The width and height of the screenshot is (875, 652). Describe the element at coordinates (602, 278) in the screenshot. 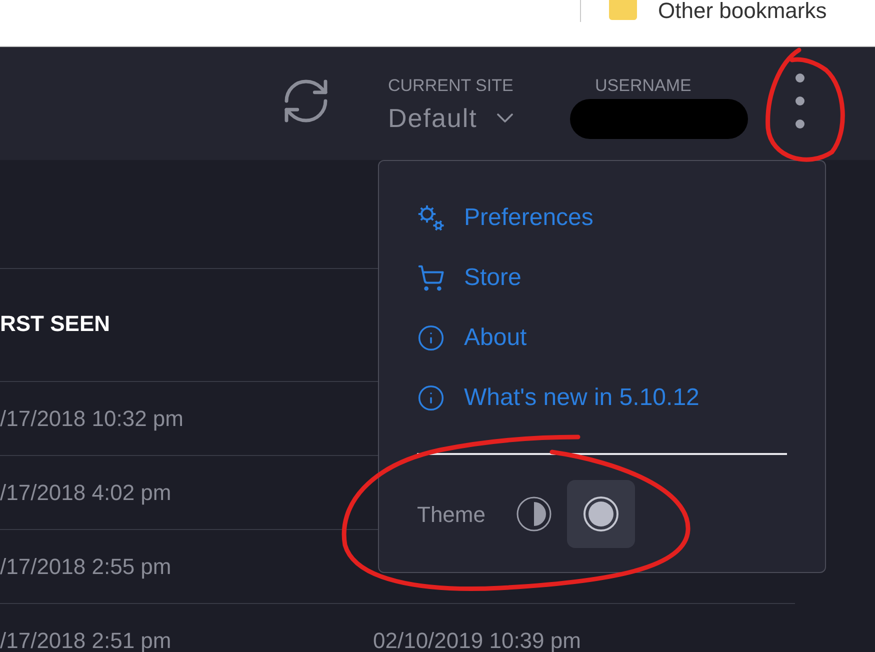

I see `menu-item: Store` at that location.